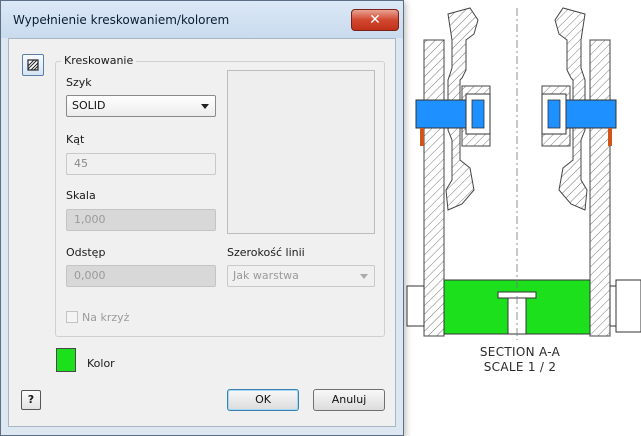 The height and width of the screenshot is (436, 641). I want to click on lineweight-dropdown: Jak warstwa, so click(301, 276).